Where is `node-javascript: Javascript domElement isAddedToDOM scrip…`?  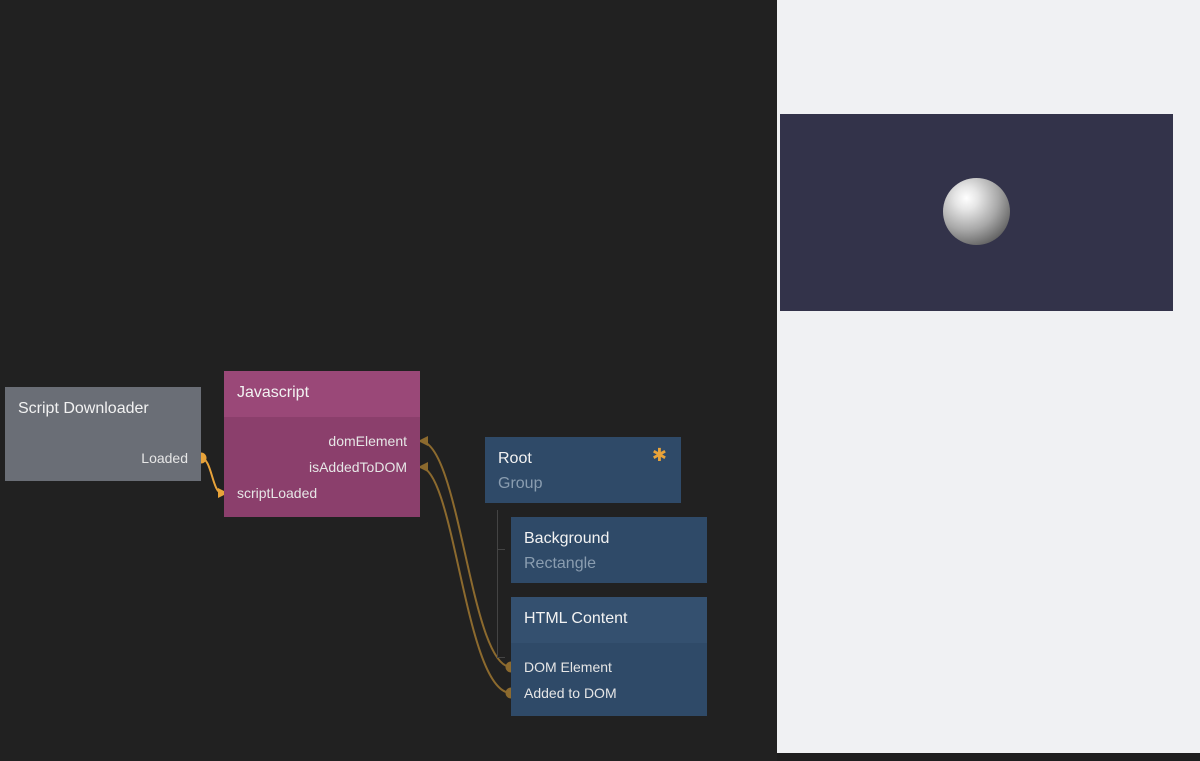
node-javascript: Javascript domElement isAddedToDOM scrip… is located at coordinates (322, 444).